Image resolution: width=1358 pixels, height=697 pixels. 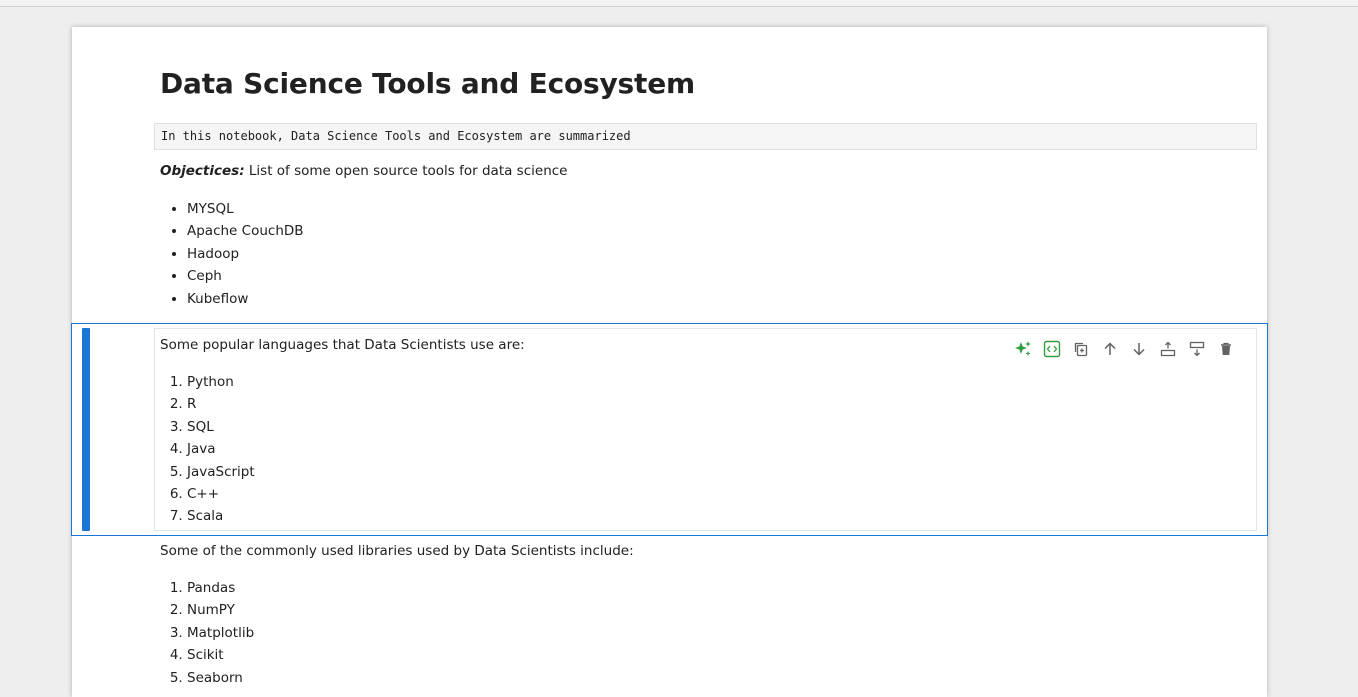 I want to click on list-item: R, so click(x=221, y=404).